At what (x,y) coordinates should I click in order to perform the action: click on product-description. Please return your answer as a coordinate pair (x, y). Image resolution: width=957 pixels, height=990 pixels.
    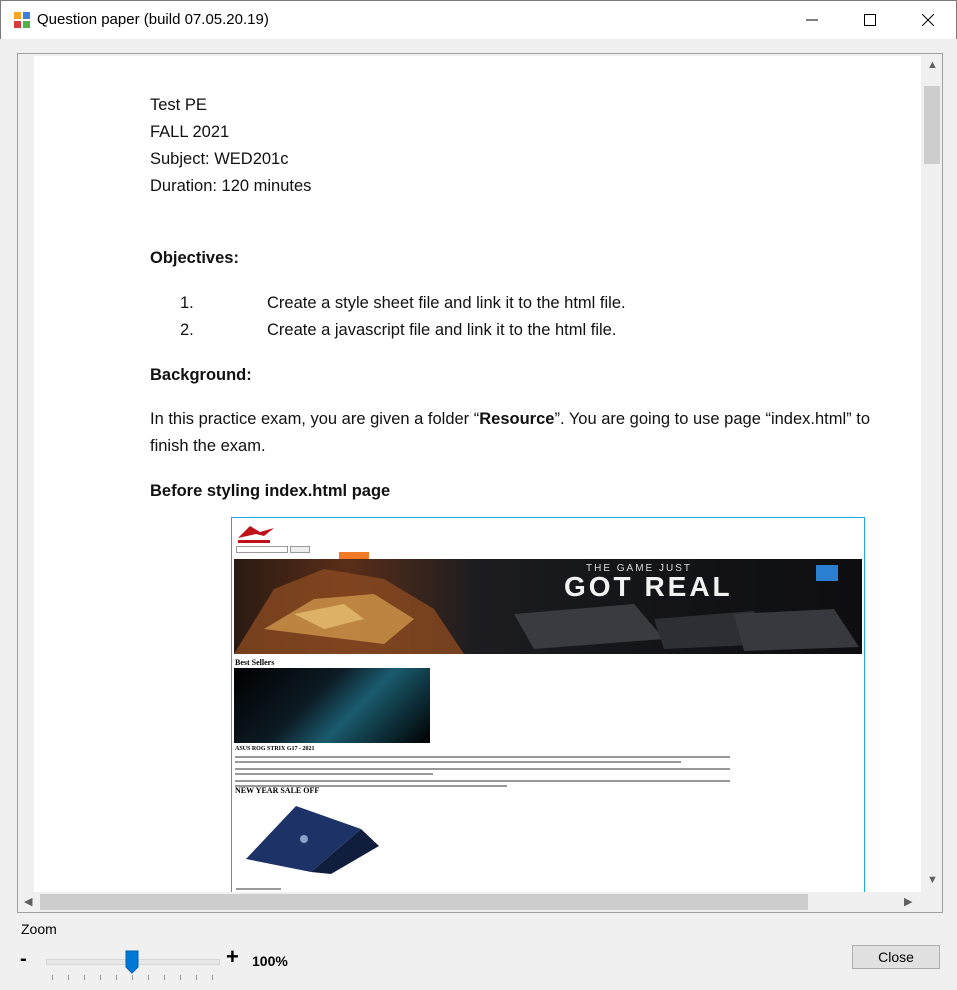
    Looking at the image, I should click on (482, 771).